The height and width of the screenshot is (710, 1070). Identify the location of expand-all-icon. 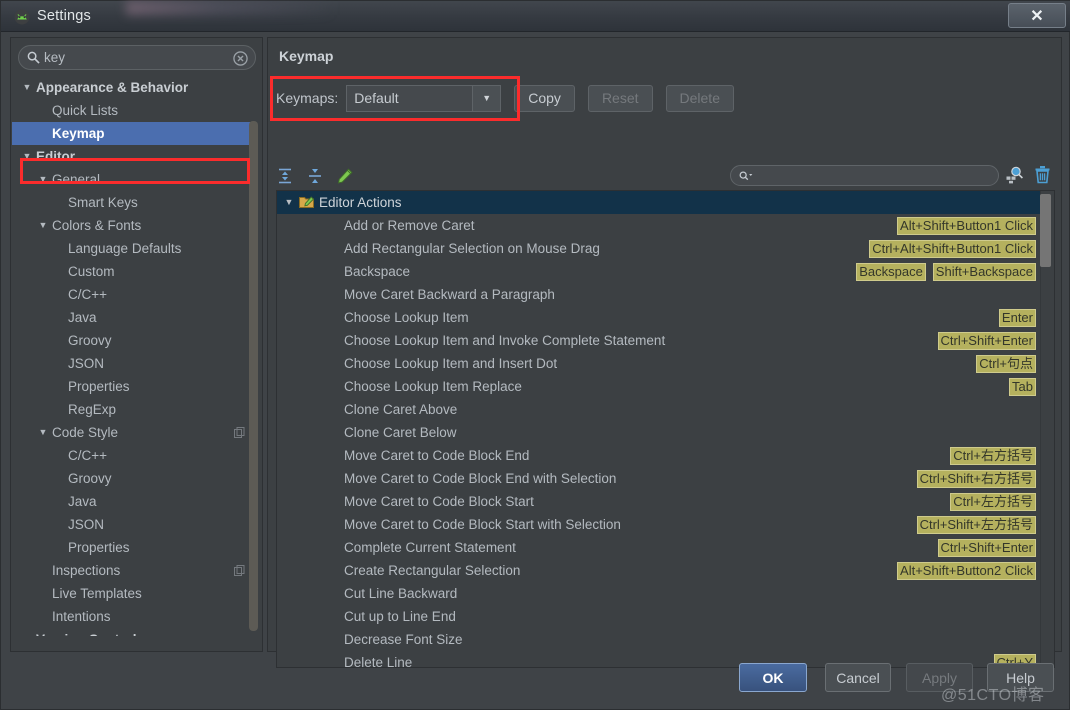
(285, 176).